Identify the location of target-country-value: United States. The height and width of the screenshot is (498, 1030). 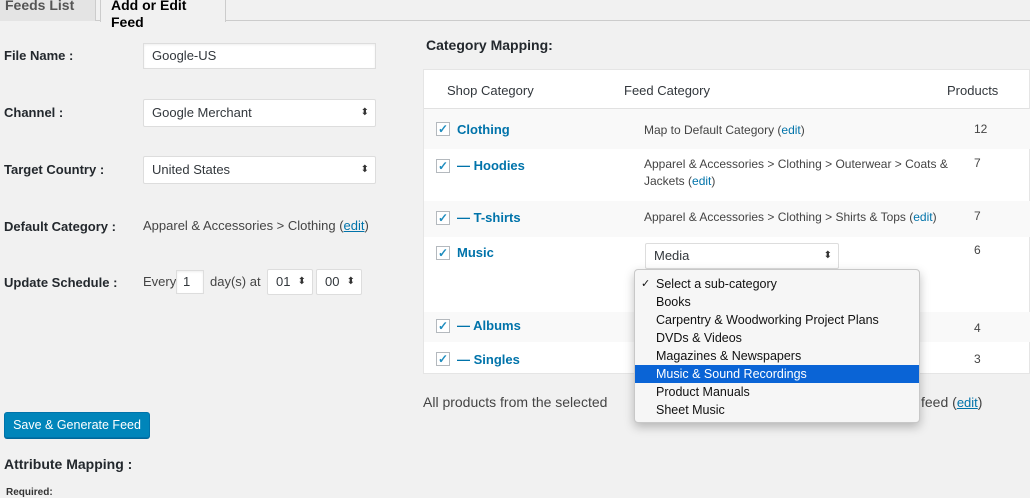
(191, 169).